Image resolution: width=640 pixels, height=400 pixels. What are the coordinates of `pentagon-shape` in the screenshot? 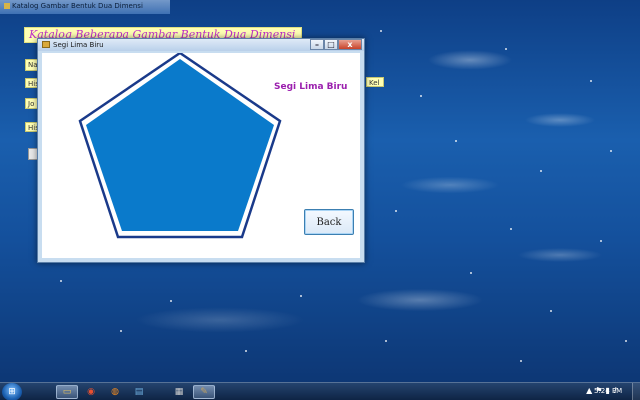 It's located at (180, 145).